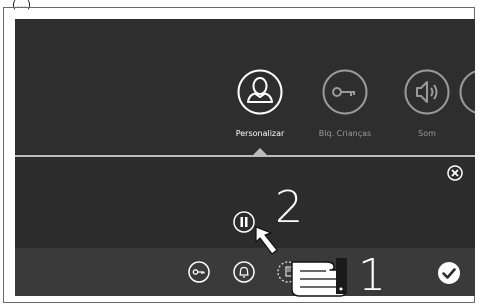 This screenshot has width=479, height=306. Describe the element at coordinates (260, 92) in the screenshot. I see `user-icon` at that location.